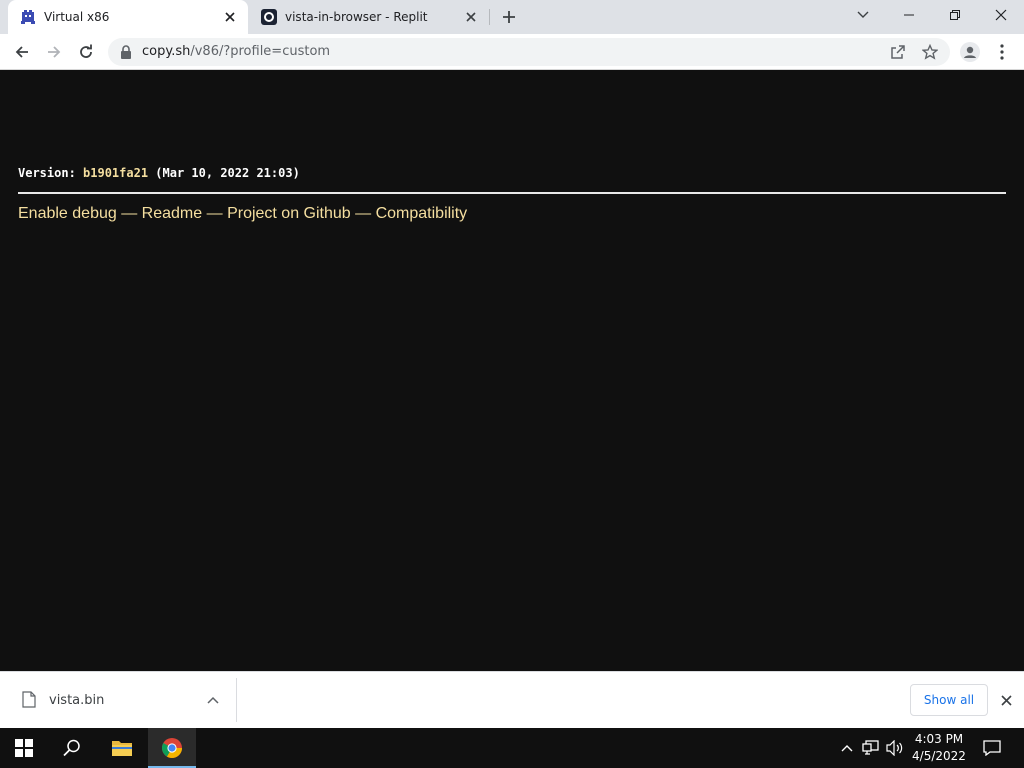  I want to click on profile-button, so click(970, 52).